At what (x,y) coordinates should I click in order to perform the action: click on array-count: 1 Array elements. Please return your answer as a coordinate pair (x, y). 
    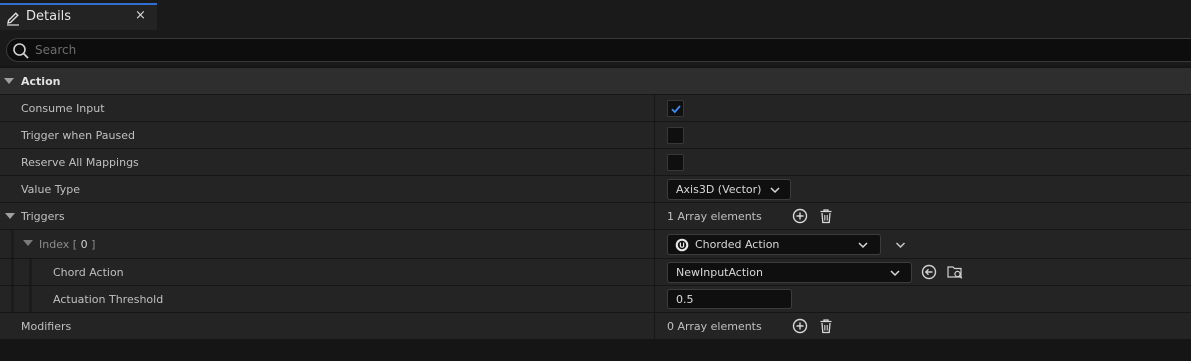
    Looking at the image, I should click on (714, 216).